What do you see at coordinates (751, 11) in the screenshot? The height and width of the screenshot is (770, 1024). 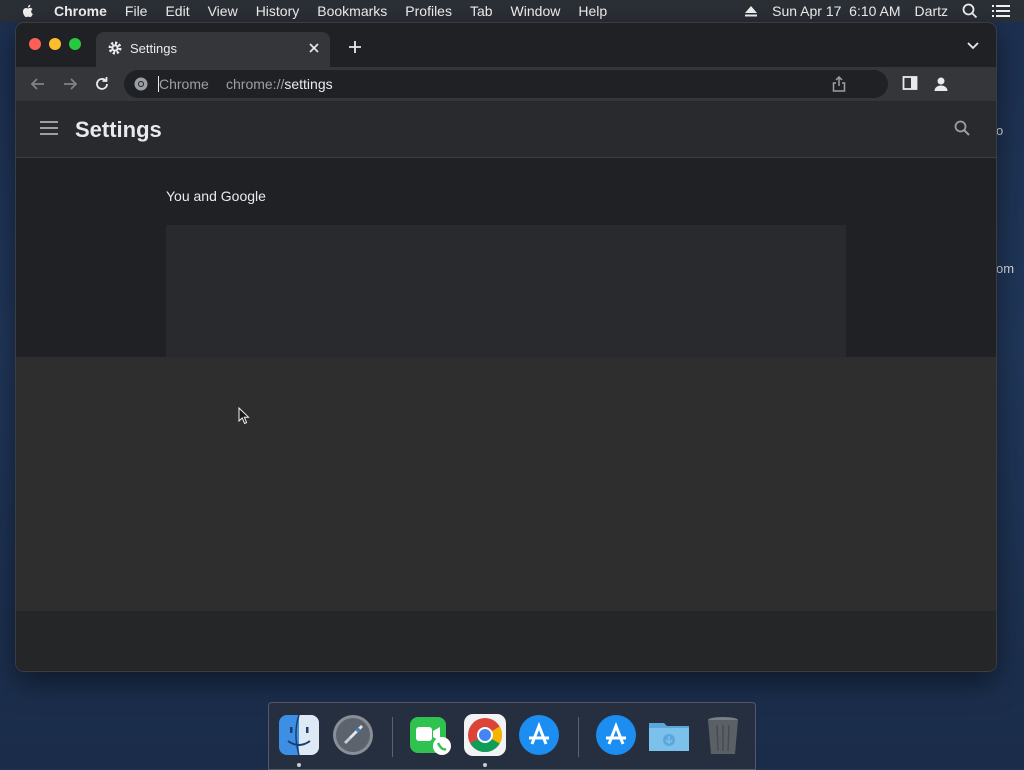 I see `eject-icon` at bounding box center [751, 11].